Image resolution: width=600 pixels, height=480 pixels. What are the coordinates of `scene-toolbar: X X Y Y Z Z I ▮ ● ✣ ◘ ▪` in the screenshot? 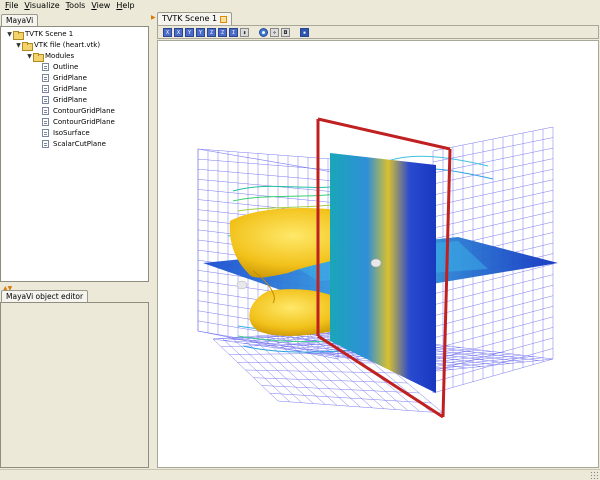 It's located at (378, 32).